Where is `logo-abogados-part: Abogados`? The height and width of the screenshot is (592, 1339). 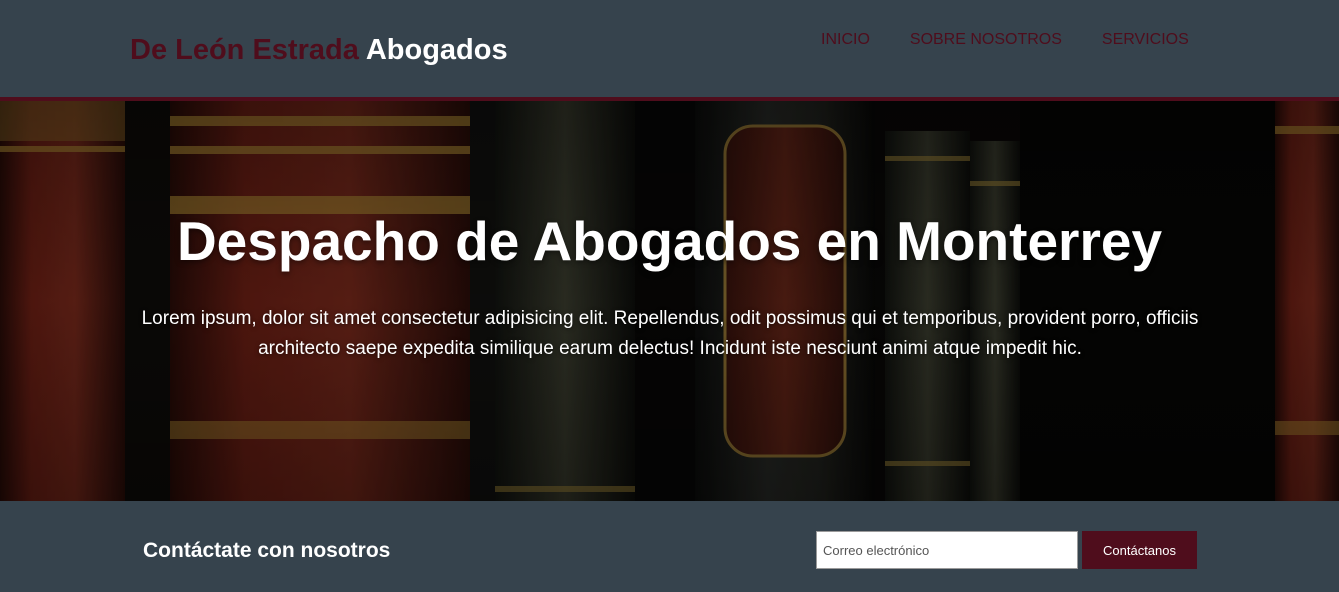
logo-abogados-part: Abogados is located at coordinates (437, 50).